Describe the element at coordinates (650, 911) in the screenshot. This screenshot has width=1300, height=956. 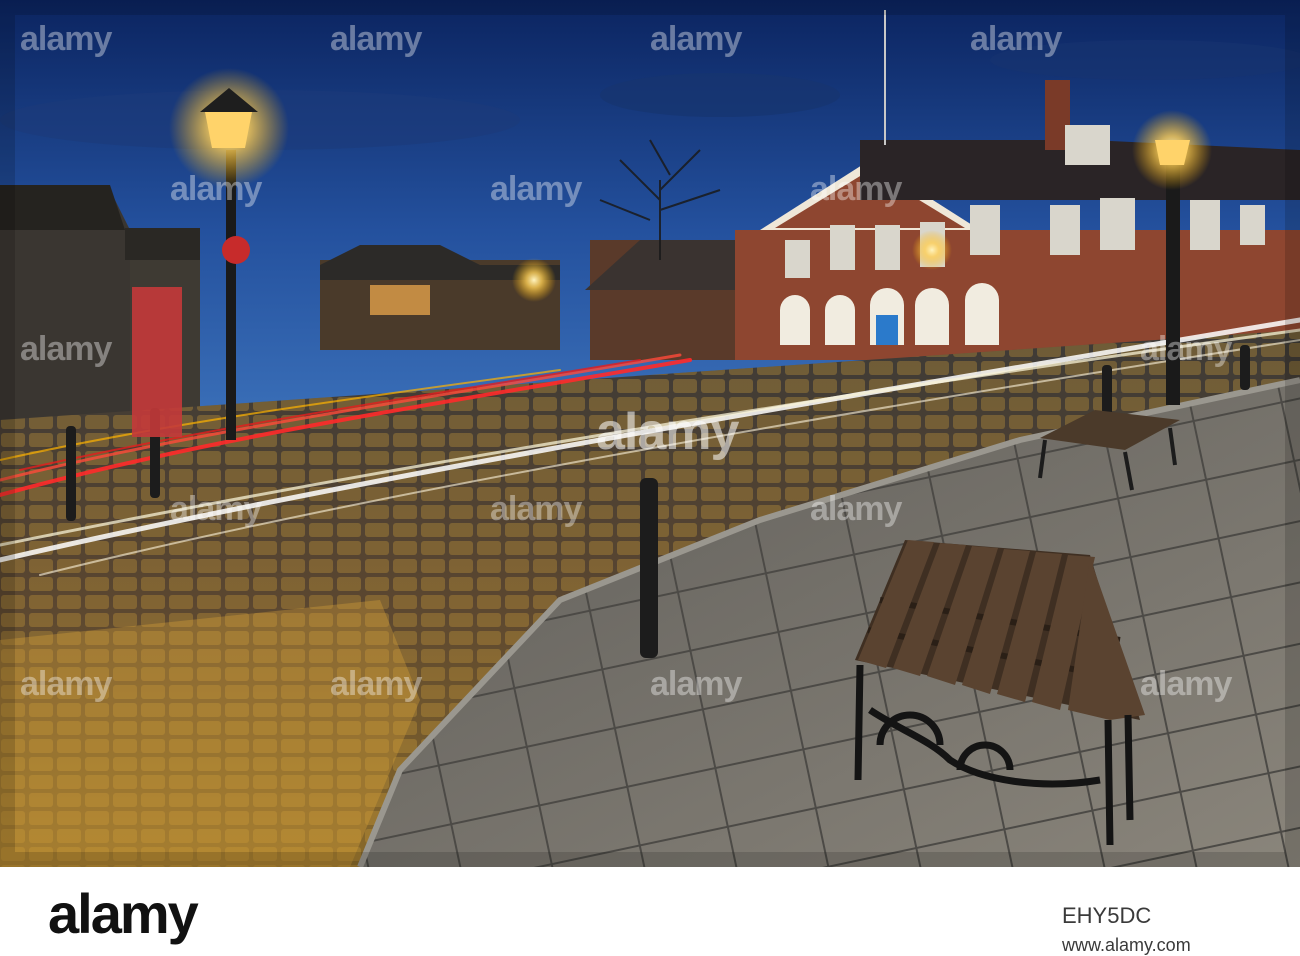
I see `watermark-footer: alamy EHY5DC www.alamy.com` at that location.